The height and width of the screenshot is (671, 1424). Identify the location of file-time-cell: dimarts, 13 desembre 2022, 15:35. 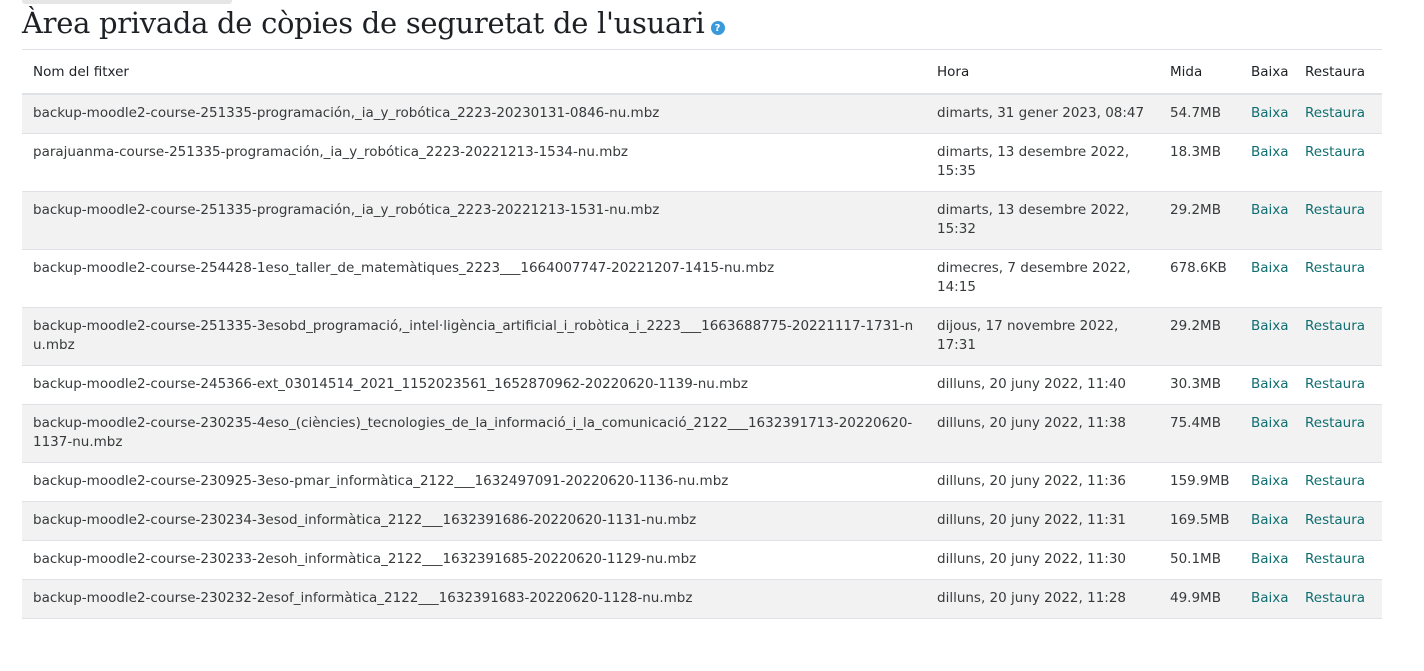
(1042, 162).